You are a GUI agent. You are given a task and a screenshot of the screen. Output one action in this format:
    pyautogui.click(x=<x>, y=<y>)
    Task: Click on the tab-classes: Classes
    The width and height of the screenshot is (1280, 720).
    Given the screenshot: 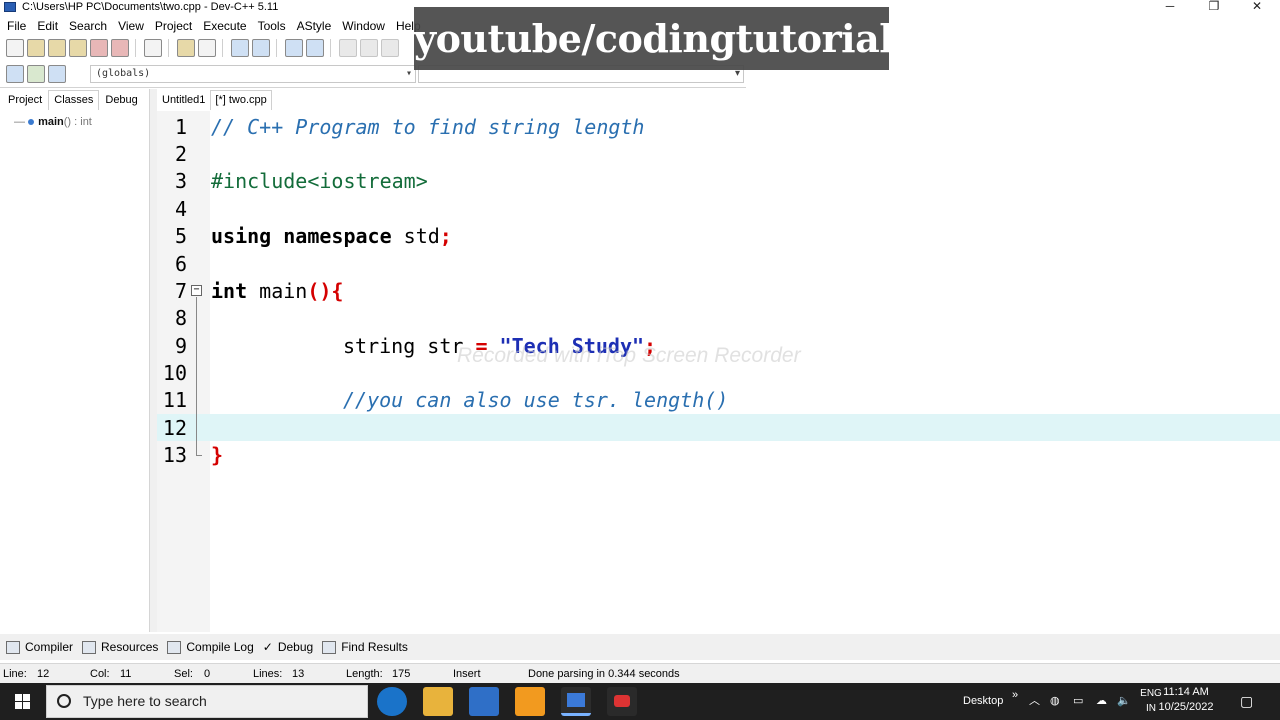 What is the action you would take?
    pyautogui.click(x=74, y=100)
    